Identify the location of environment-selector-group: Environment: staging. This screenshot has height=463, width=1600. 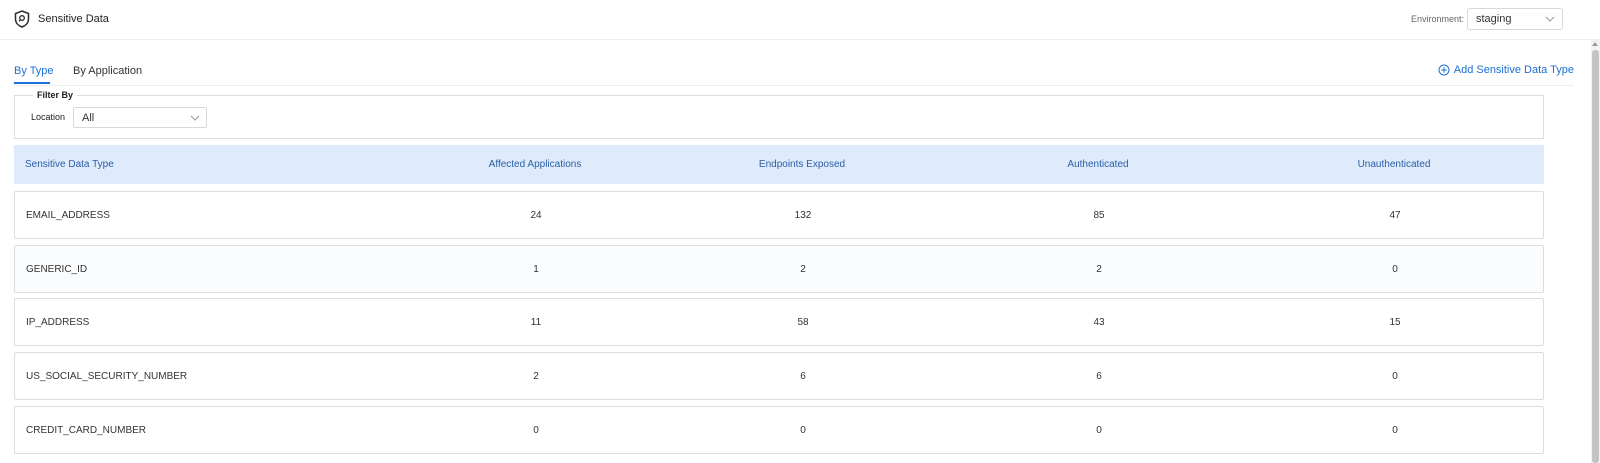
(1487, 19).